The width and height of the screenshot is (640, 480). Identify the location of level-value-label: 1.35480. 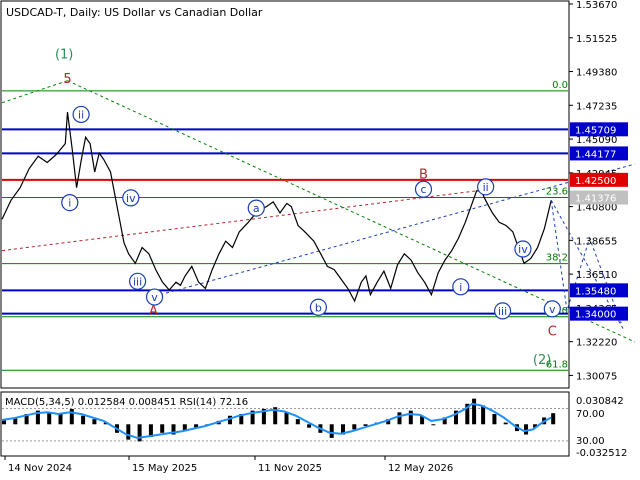
(595, 291).